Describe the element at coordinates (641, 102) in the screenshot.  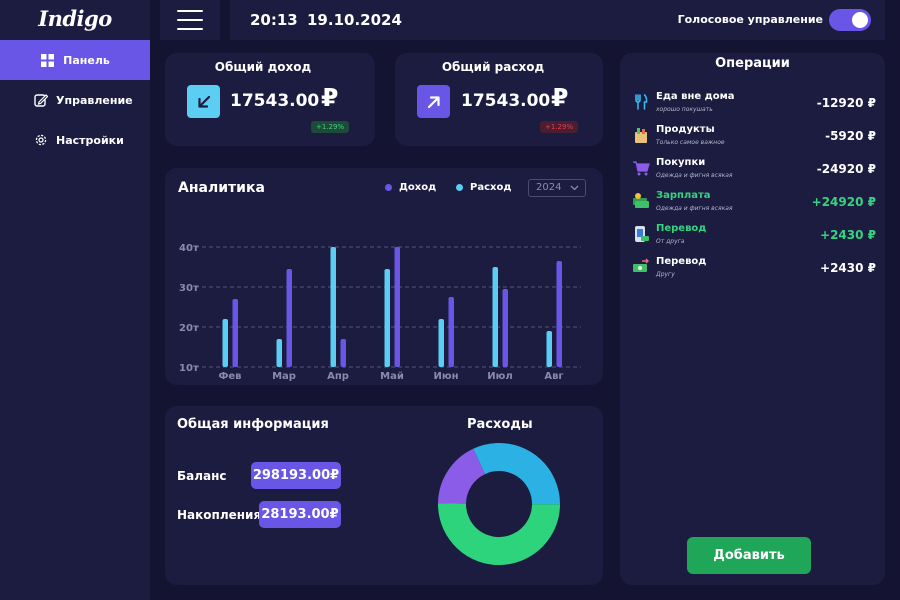
I see `fork-knife-icon` at that location.